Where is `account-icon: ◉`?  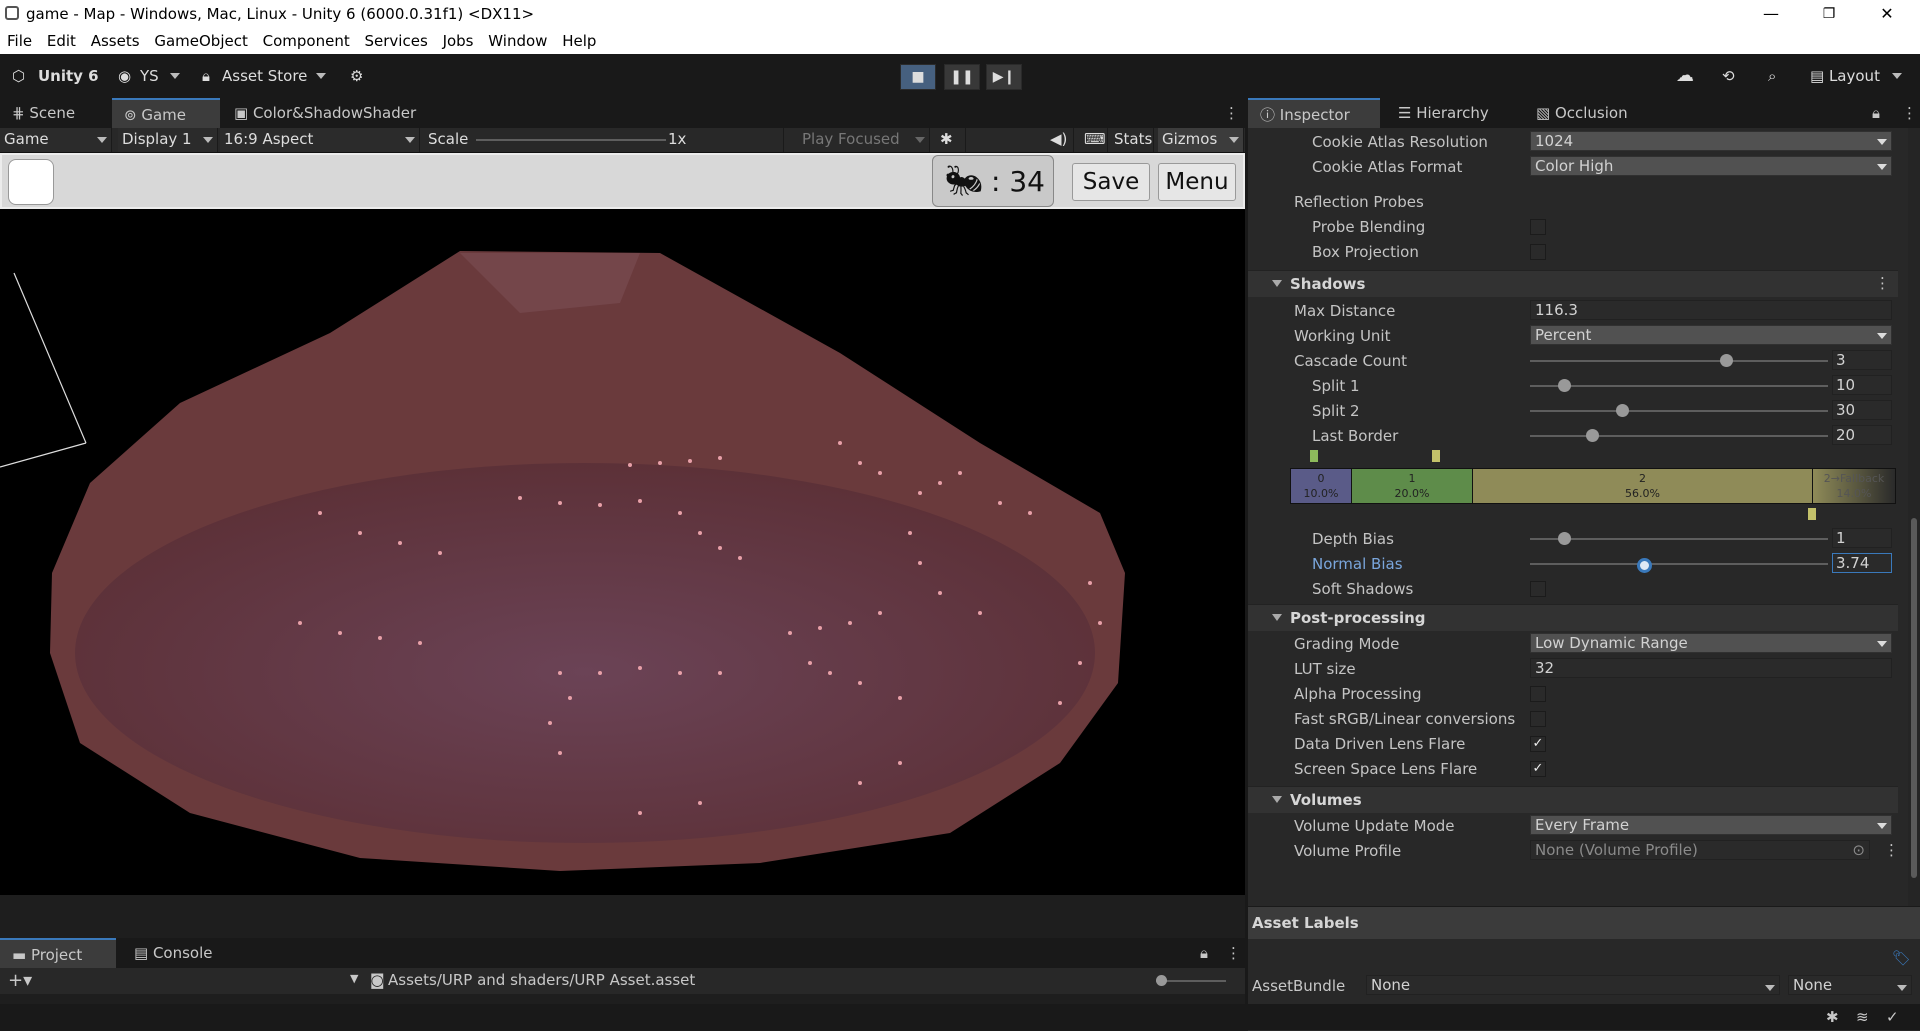
account-icon: ◉ is located at coordinates (124, 76).